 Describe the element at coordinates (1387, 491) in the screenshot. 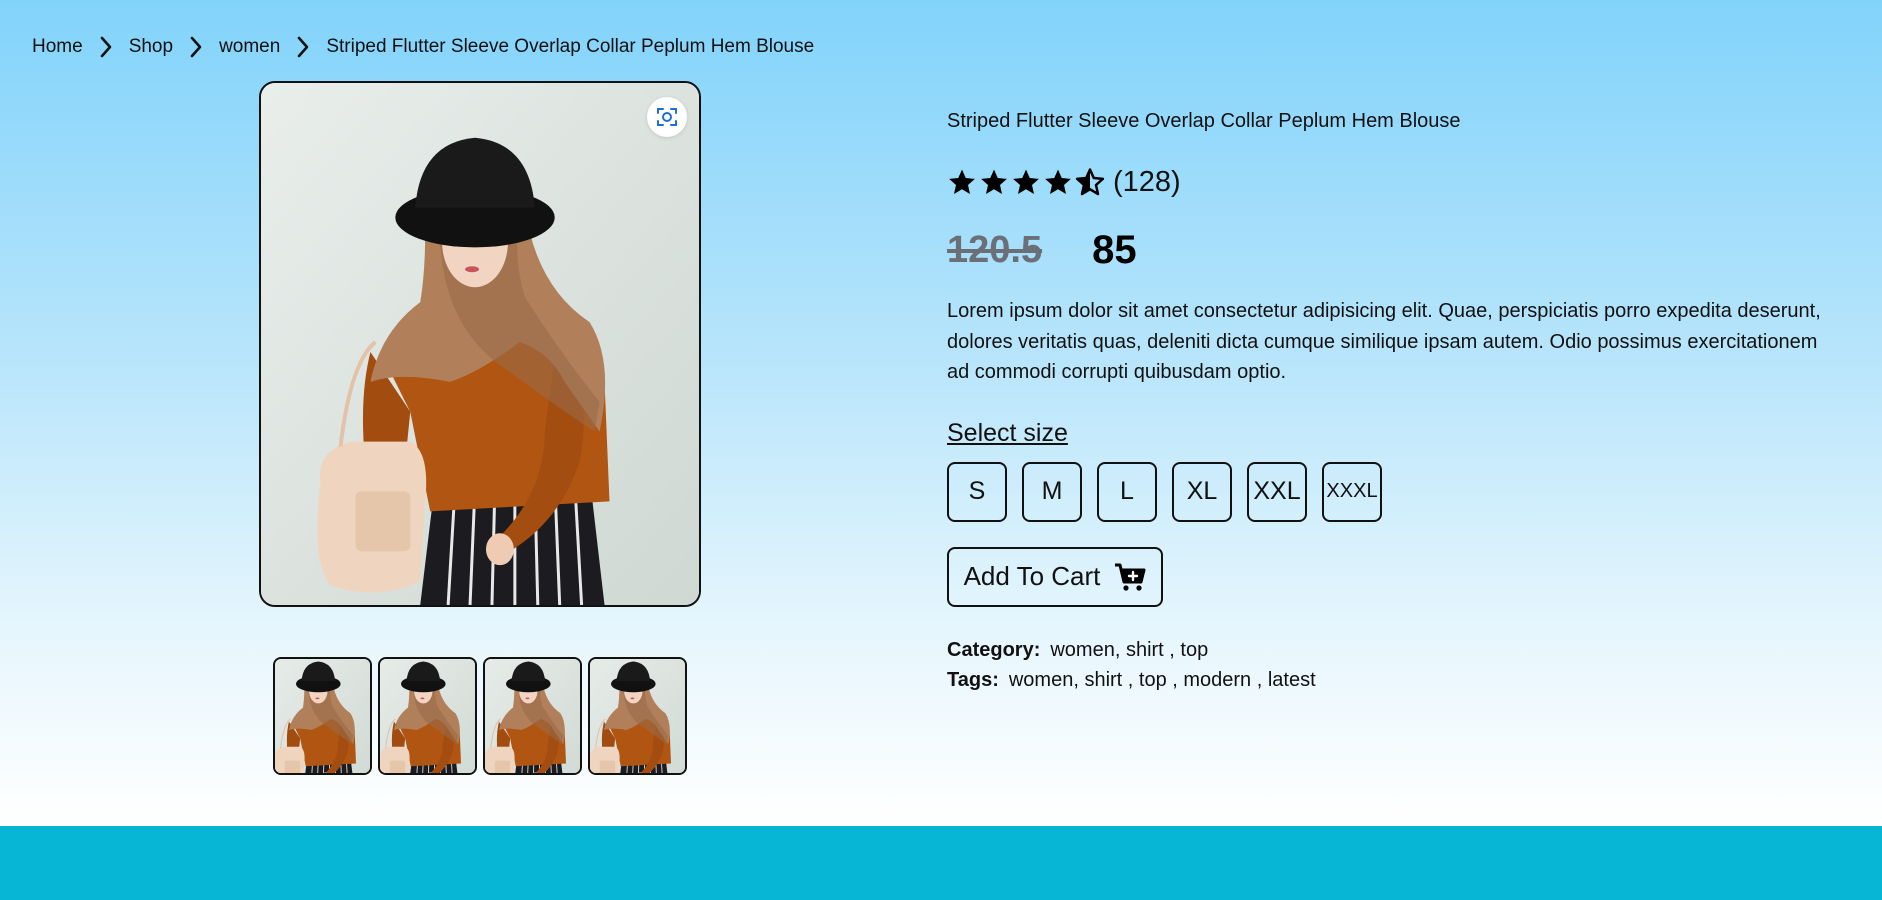

I see `size-selector: S M L XL XXL XXXL` at that location.